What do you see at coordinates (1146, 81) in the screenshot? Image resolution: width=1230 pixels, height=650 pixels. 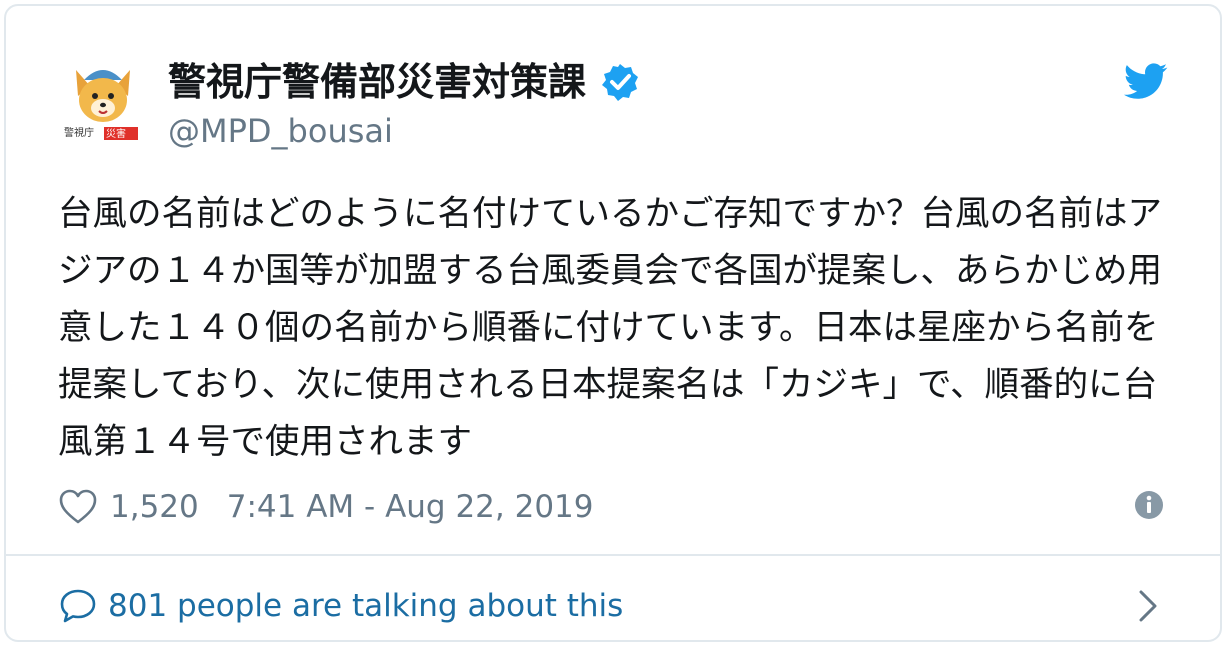 I see `twitter-bird-icon` at bounding box center [1146, 81].